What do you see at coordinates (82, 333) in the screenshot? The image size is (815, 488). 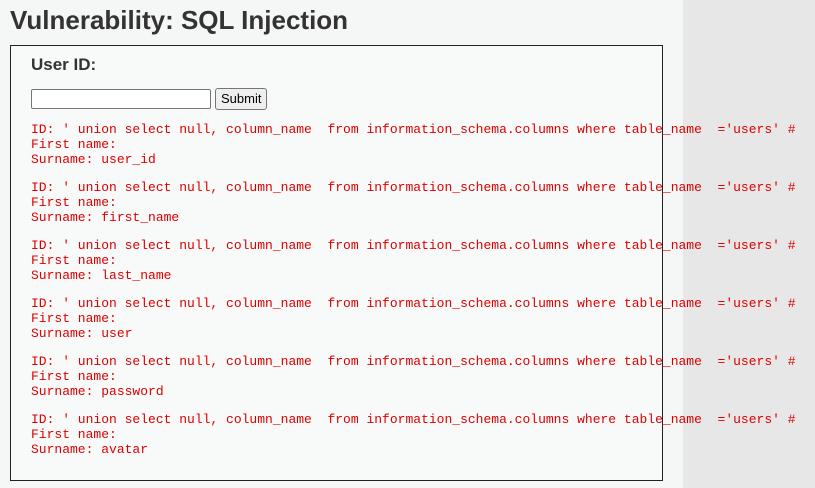 I see `result-surname: Surname: user` at bounding box center [82, 333].